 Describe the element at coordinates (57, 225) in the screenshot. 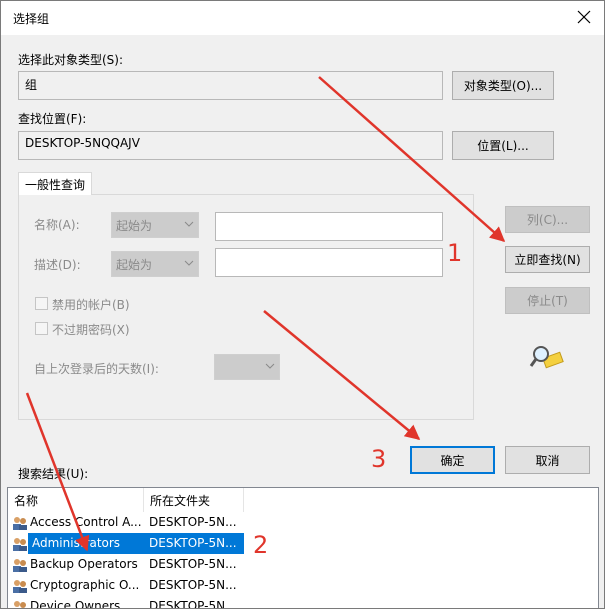

I see `name-label: 名称(A):` at that location.